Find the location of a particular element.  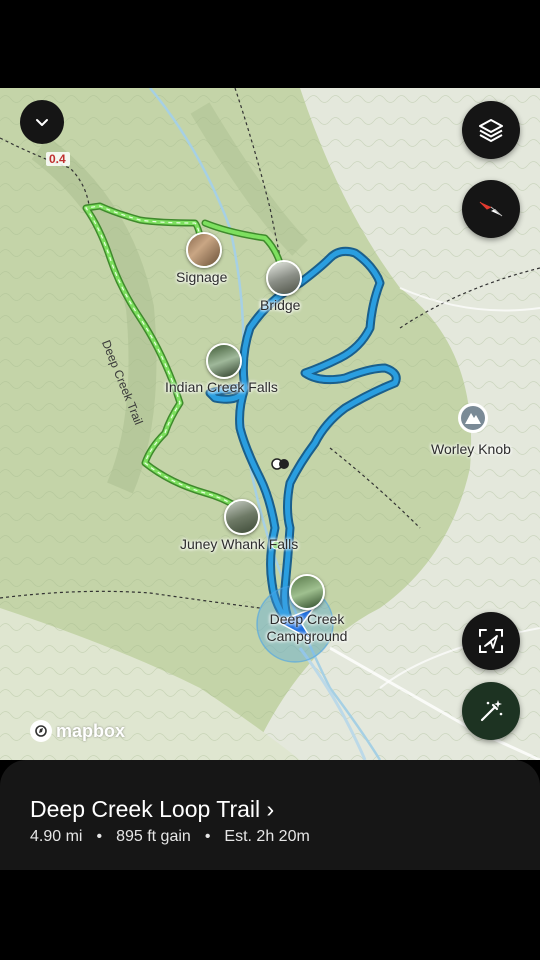

poi-label-indian-creek-falls: Indian Creek Falls is located at coordinates (221, 387).